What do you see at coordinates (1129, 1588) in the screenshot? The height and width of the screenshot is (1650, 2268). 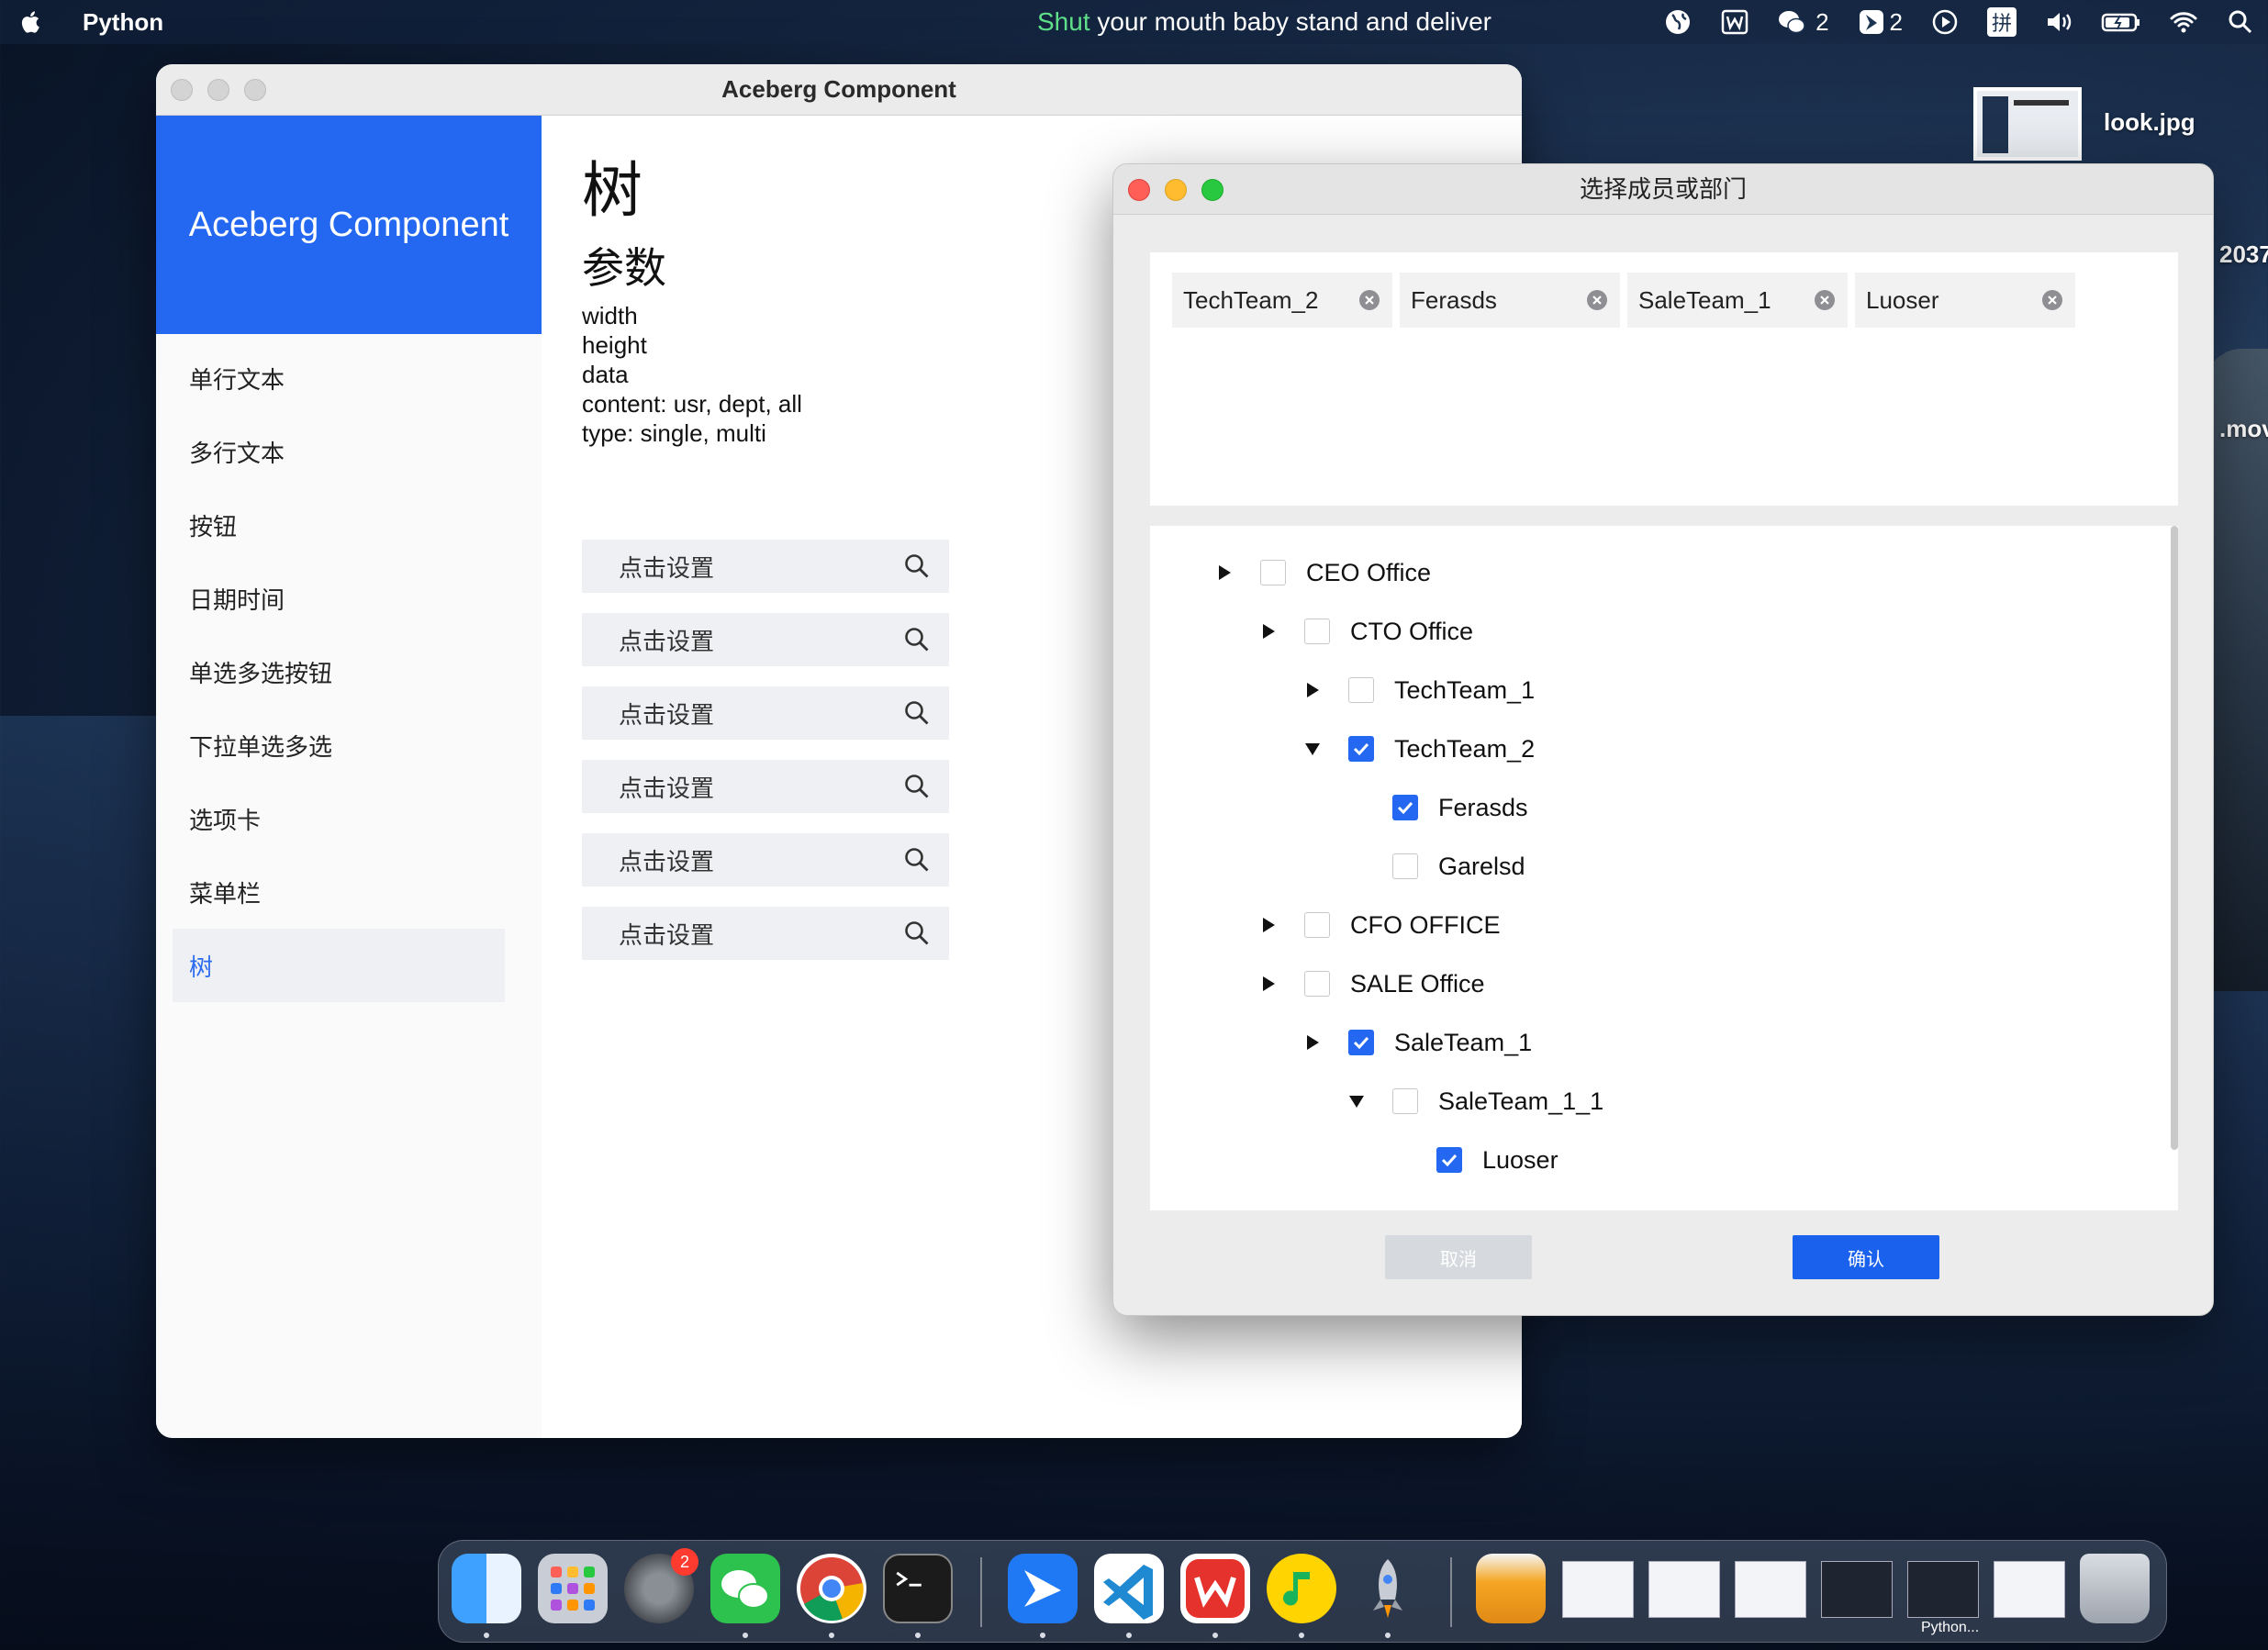 I see `vscode-icon` at bounding box center [1129, 1588].